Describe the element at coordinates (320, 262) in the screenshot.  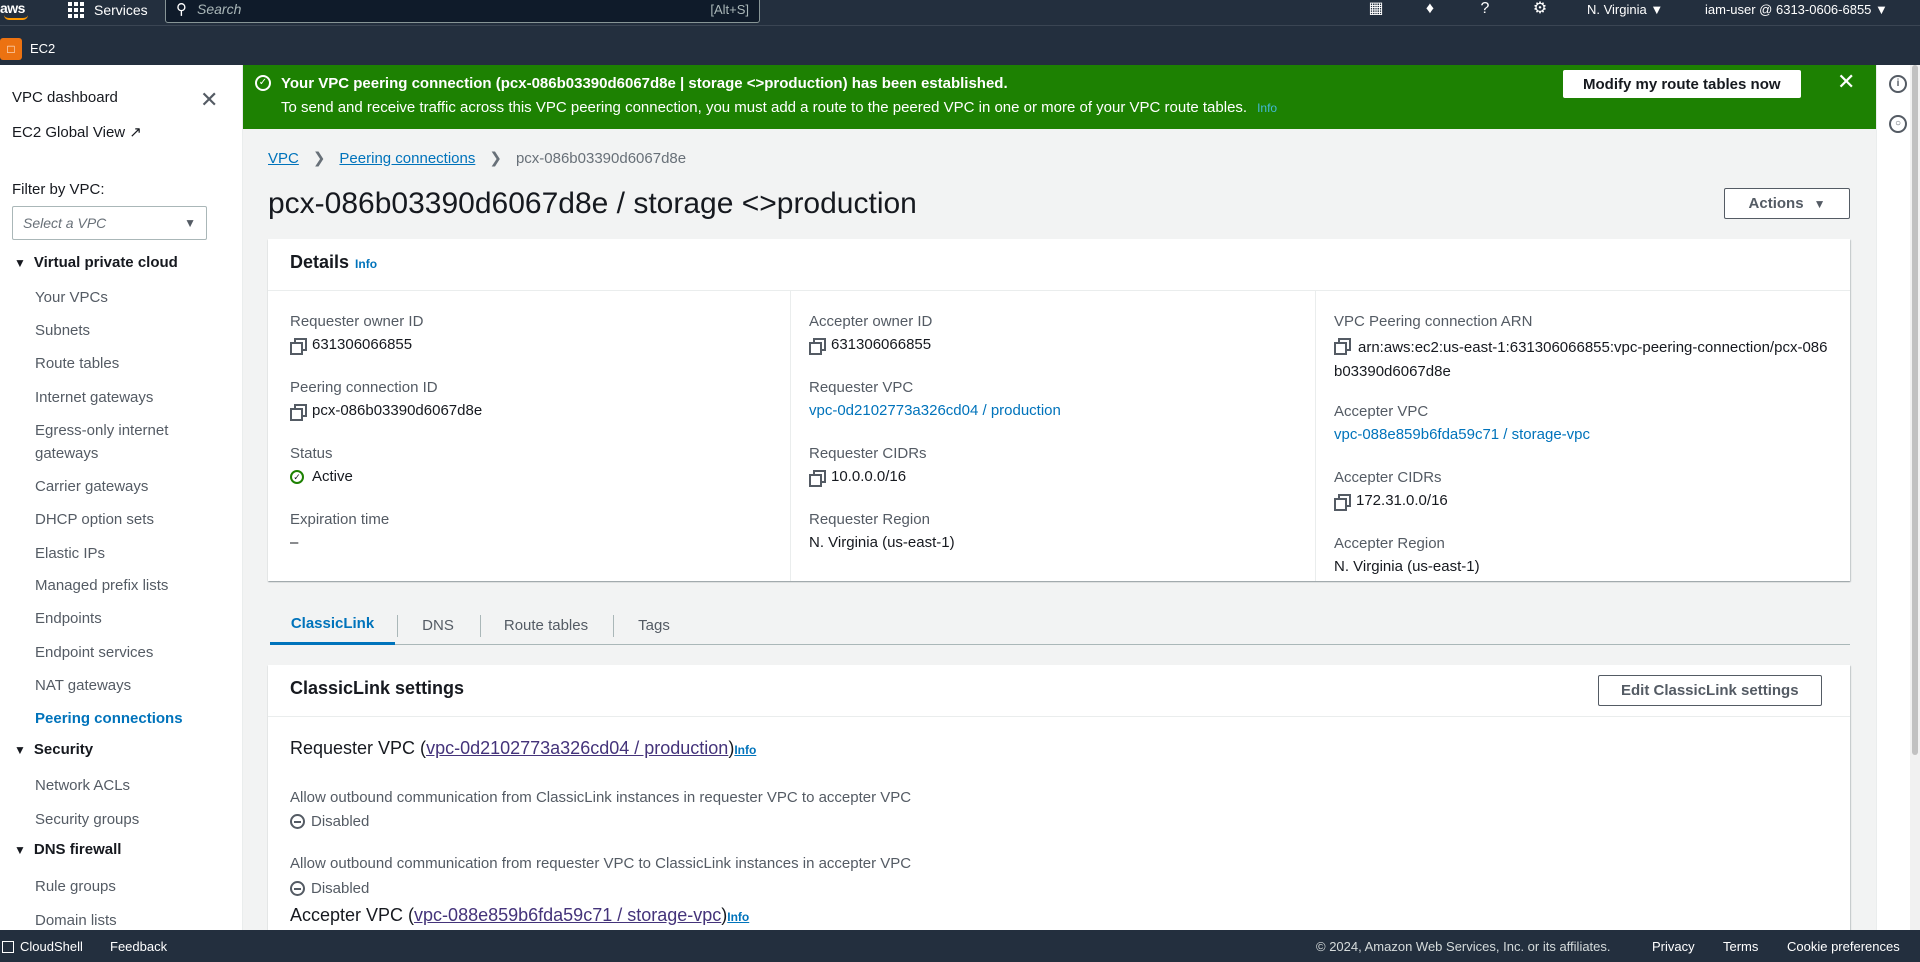
I see `details-heading: Details` at that location.